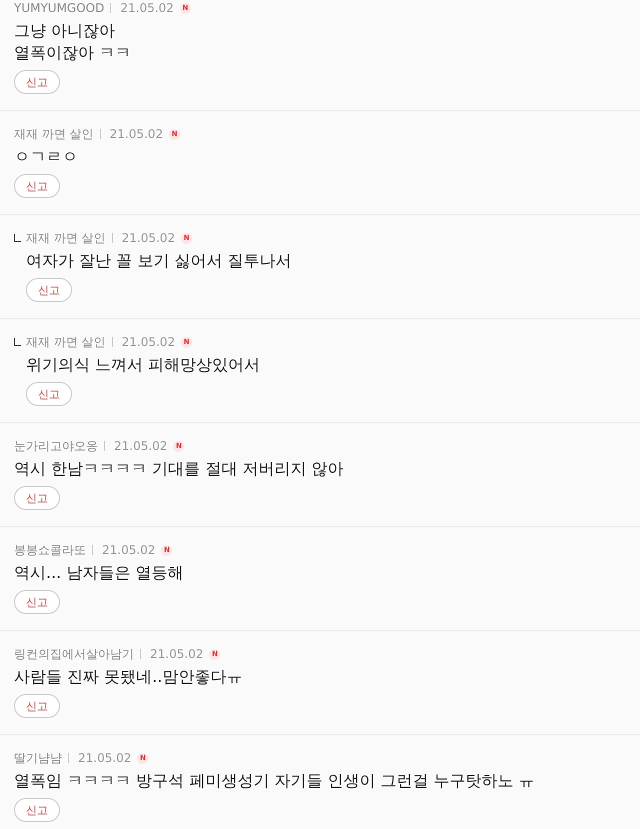 The height and width of the screenshot is (829, 640). I want to click on author-name: 딸기냠냠, so click(38, 758).